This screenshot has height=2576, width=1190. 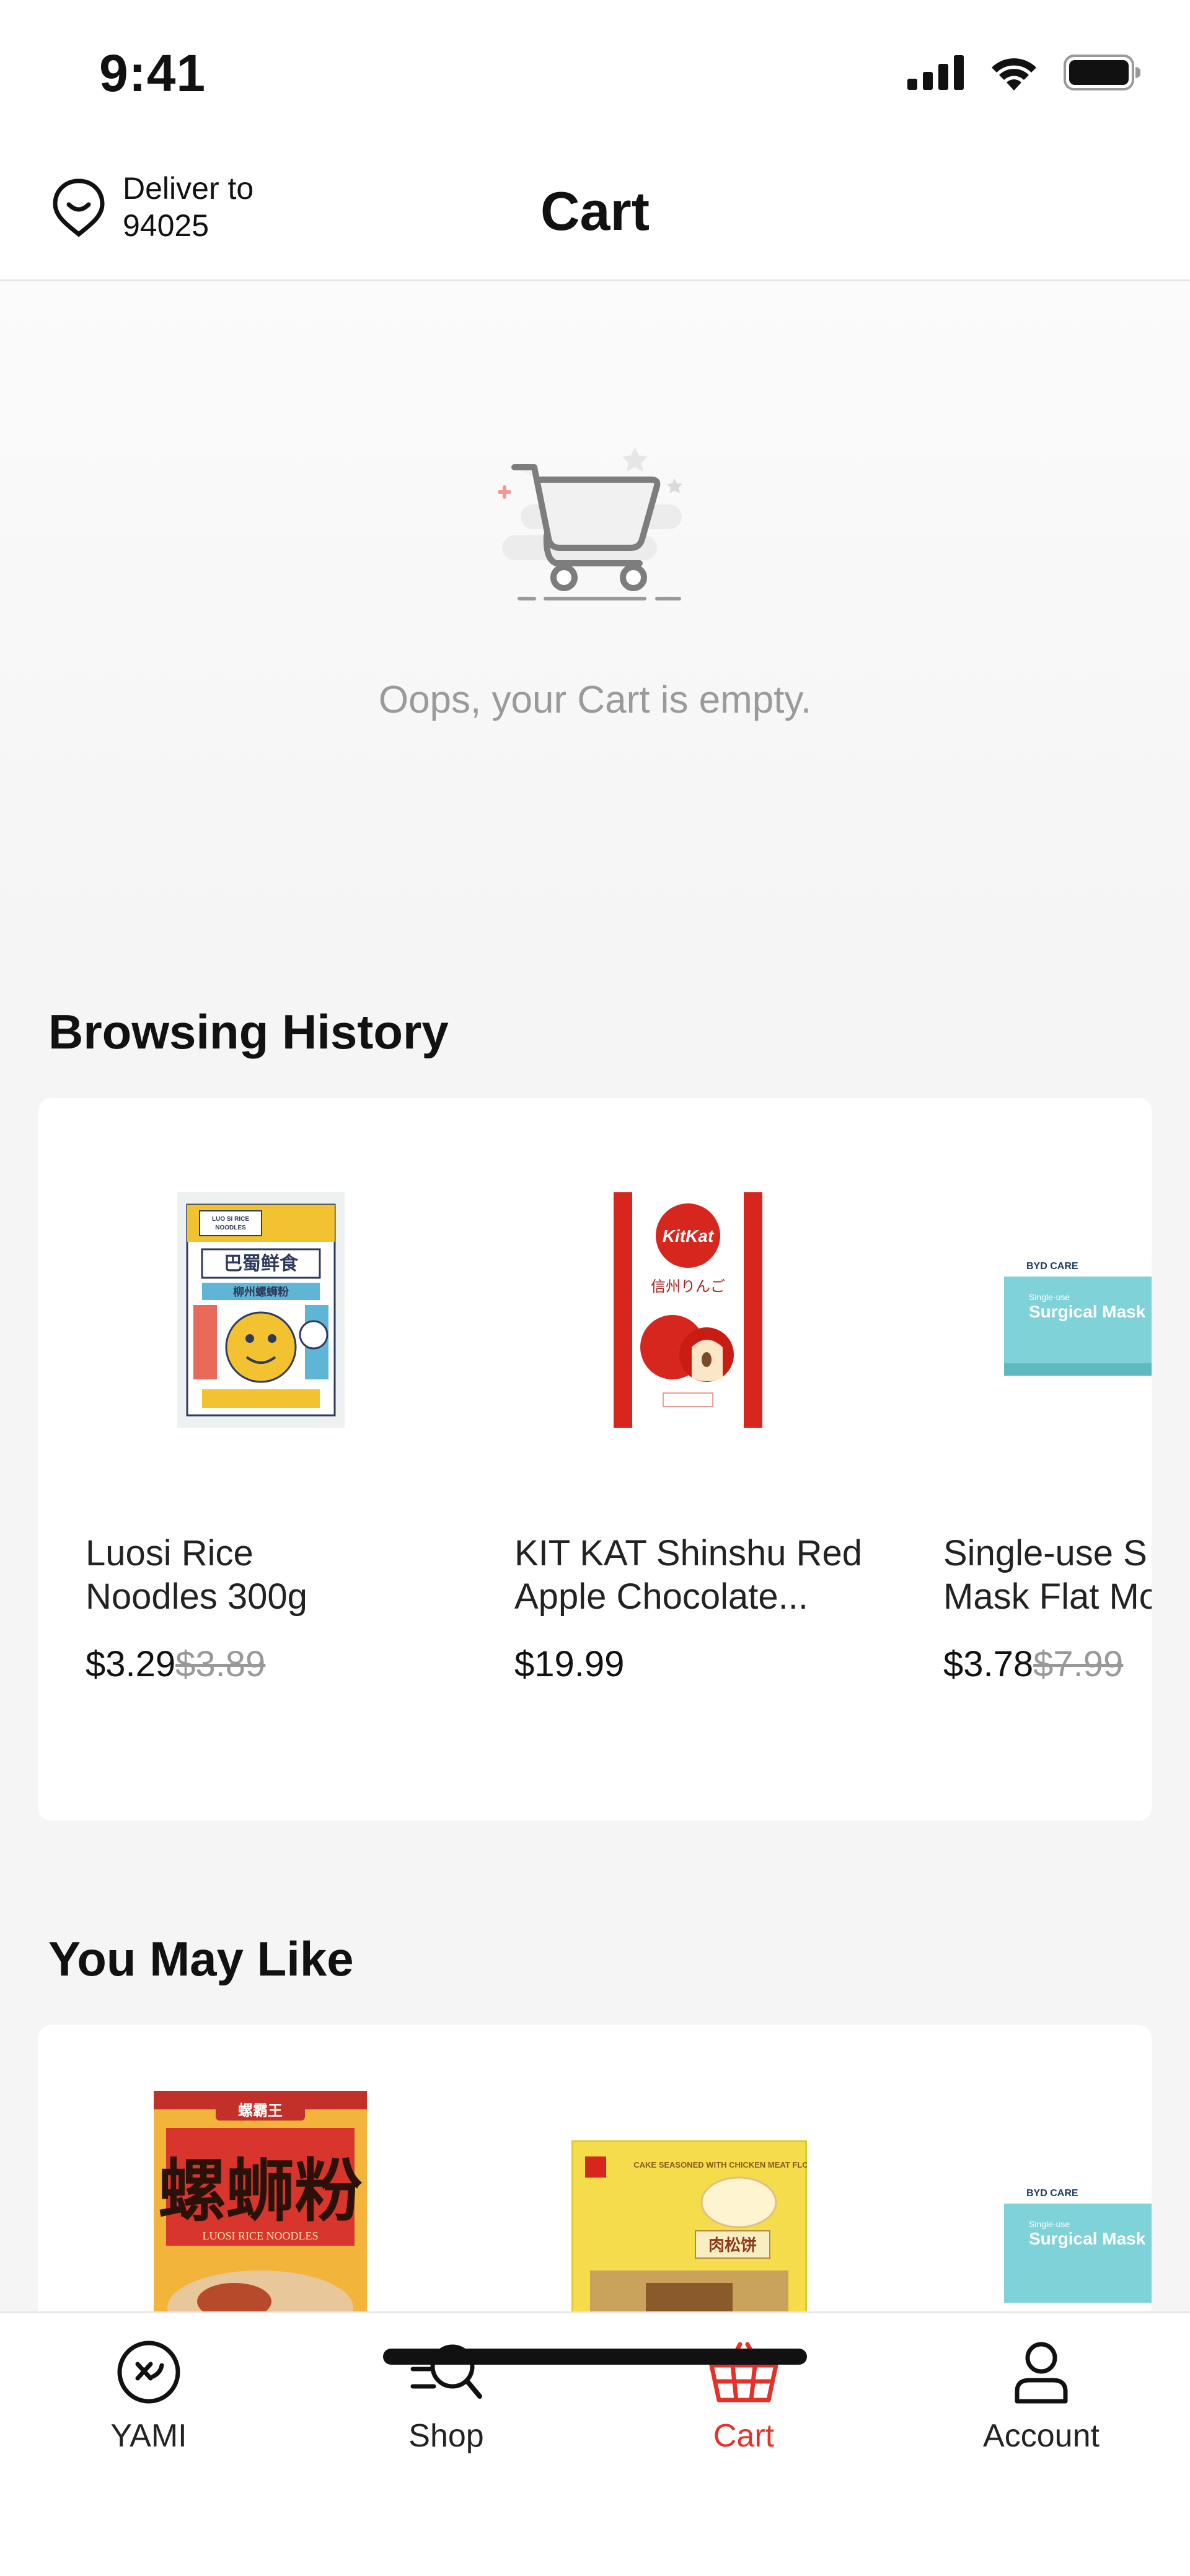 What do you see at coordinates (732, 2246) in the screenshot?
I see `pastry-cn: 肉松饼` at bounding box center [732, 2246].